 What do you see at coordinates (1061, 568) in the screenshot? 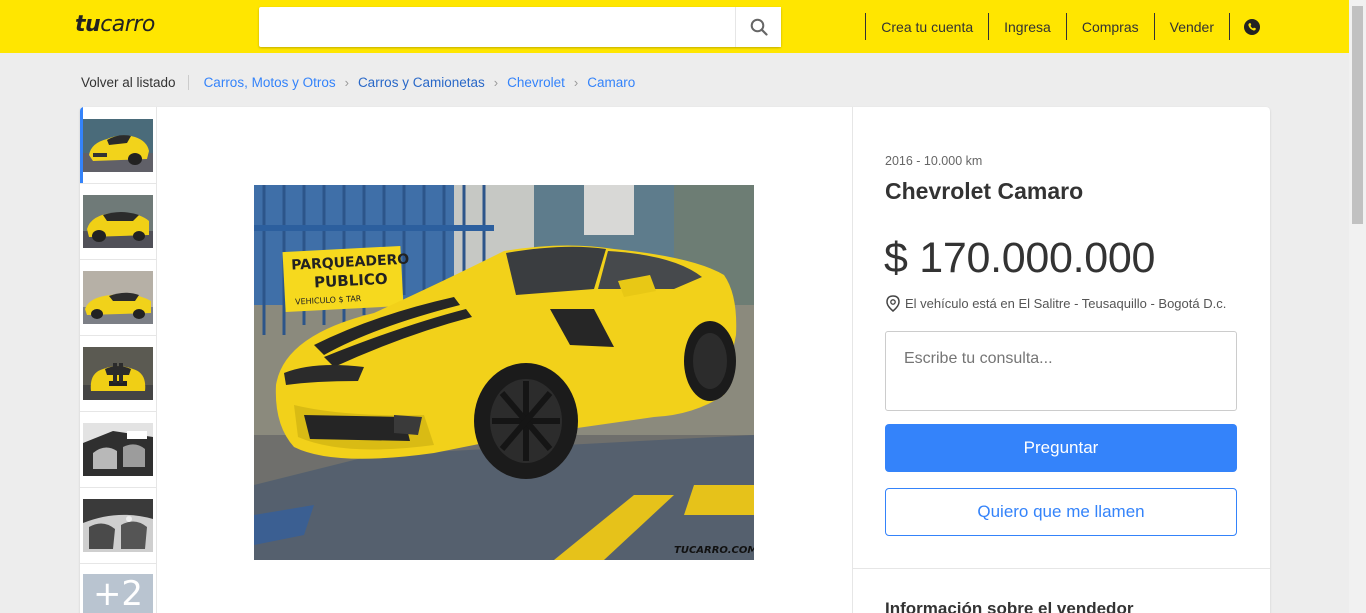
I see `section-divider` at bounding box center [1061, 568].